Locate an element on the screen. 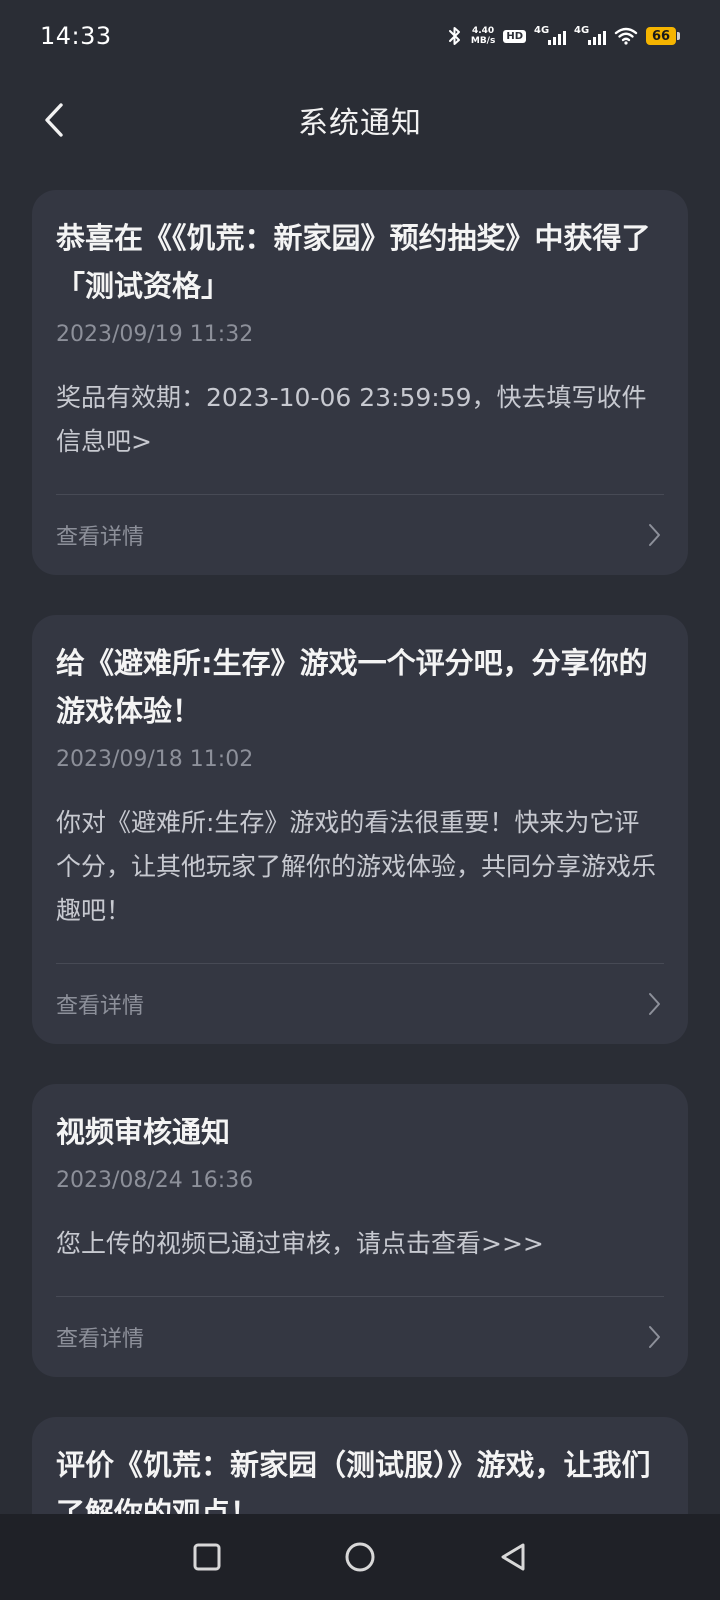  status-bar: 14:33 4.40 MB/s HD 4G 4G 66 is located at coordinates (360, 36).